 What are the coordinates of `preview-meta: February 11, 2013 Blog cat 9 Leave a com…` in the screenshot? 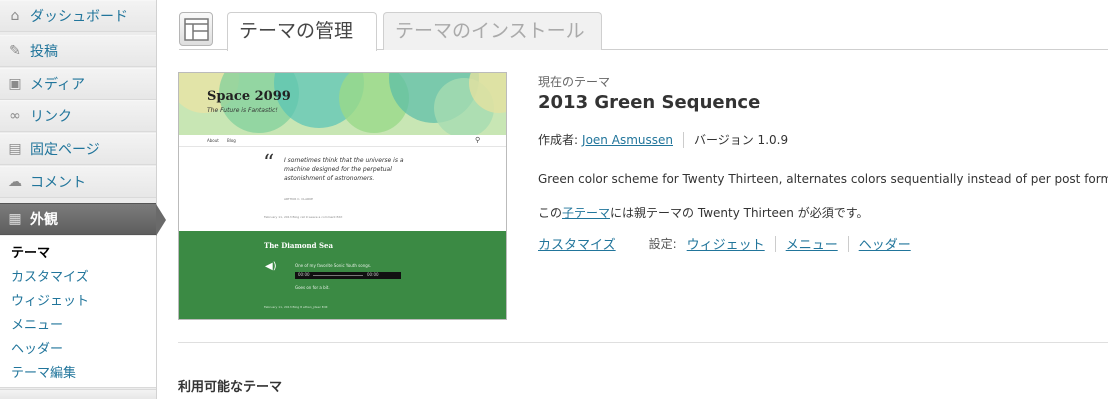 It's located at (303, 217).